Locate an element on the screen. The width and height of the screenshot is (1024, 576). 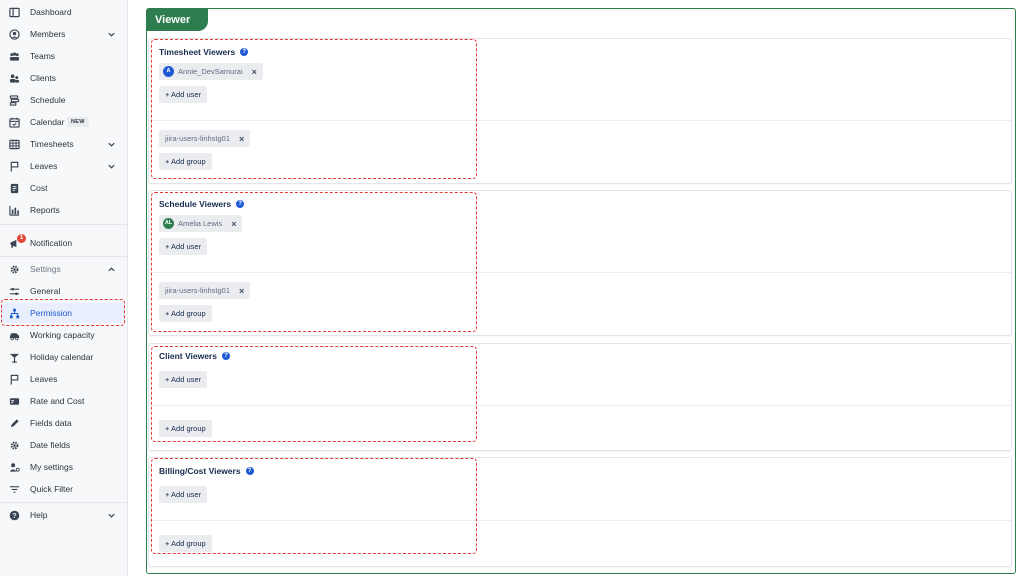
calendar-icon is located at coordinates (14, 122).